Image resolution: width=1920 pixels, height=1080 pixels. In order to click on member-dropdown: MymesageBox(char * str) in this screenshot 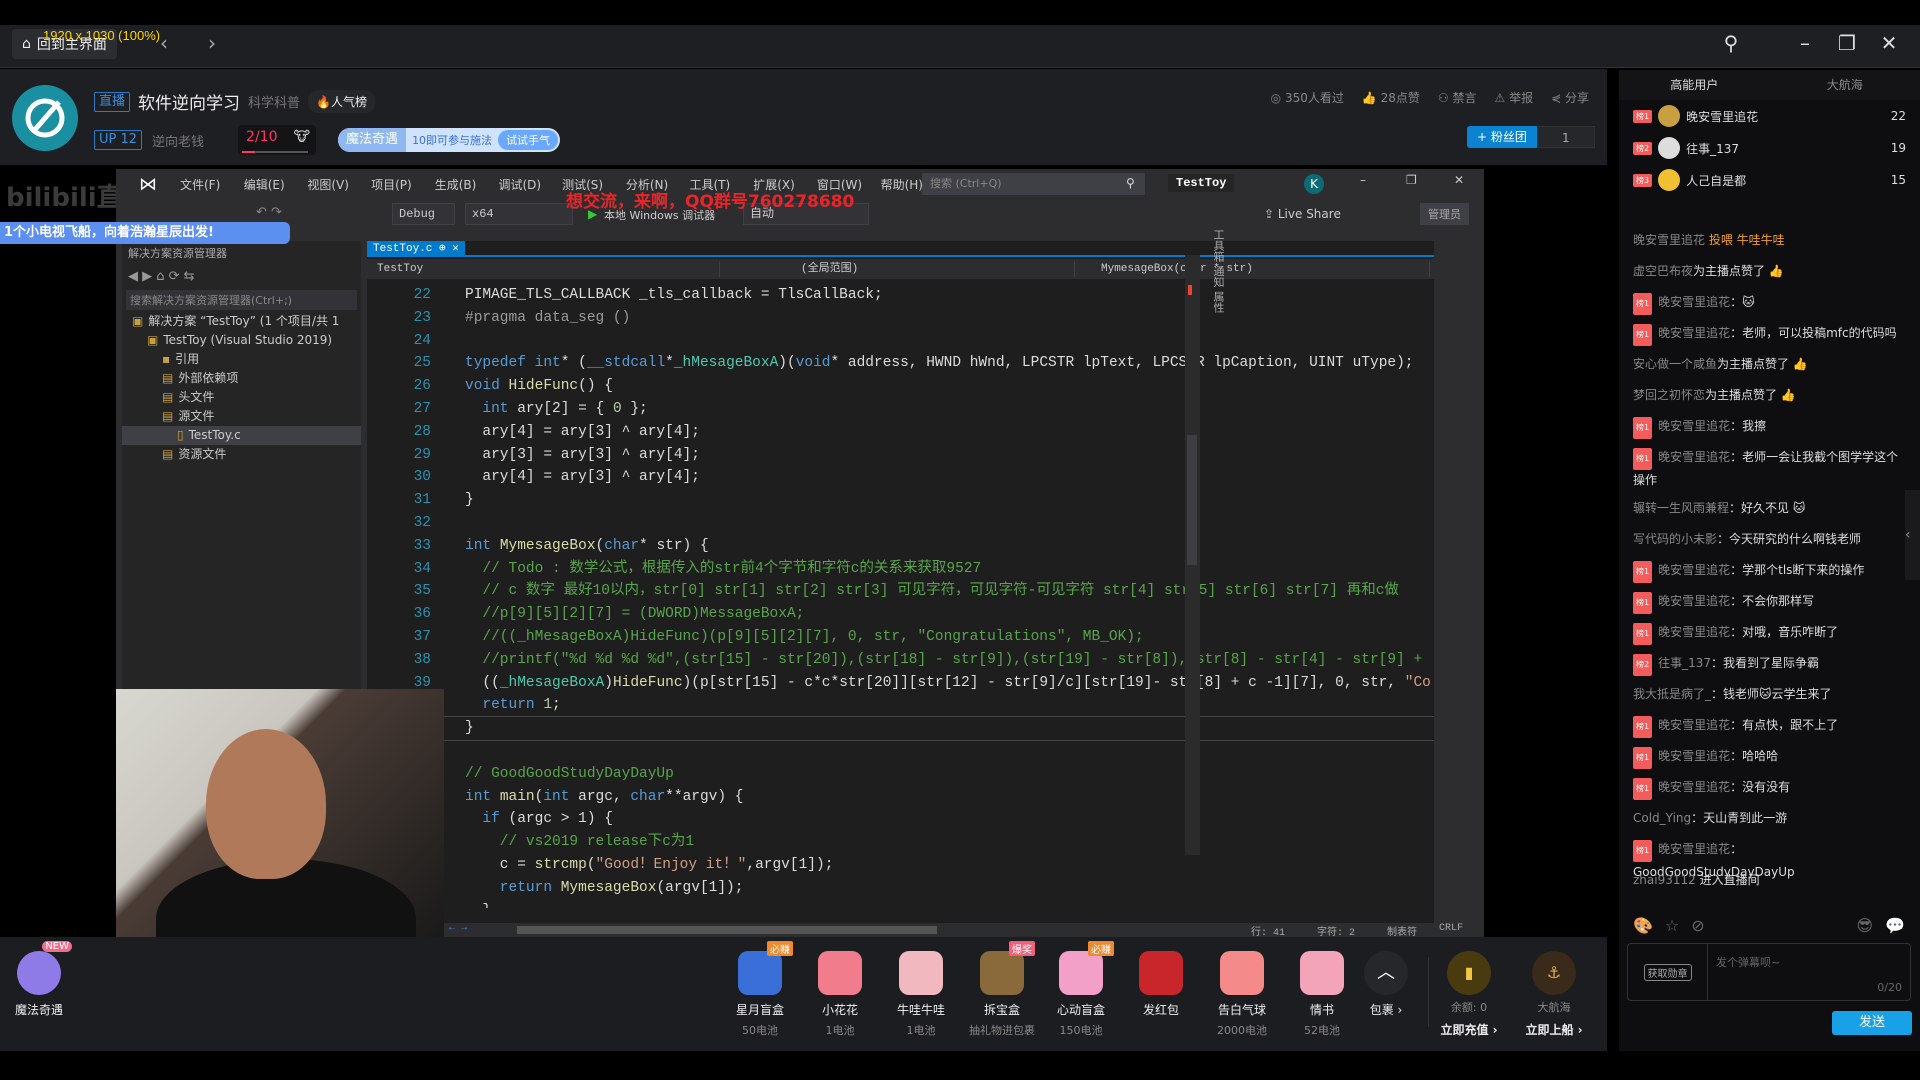, I will do `click(1257, 269)`.